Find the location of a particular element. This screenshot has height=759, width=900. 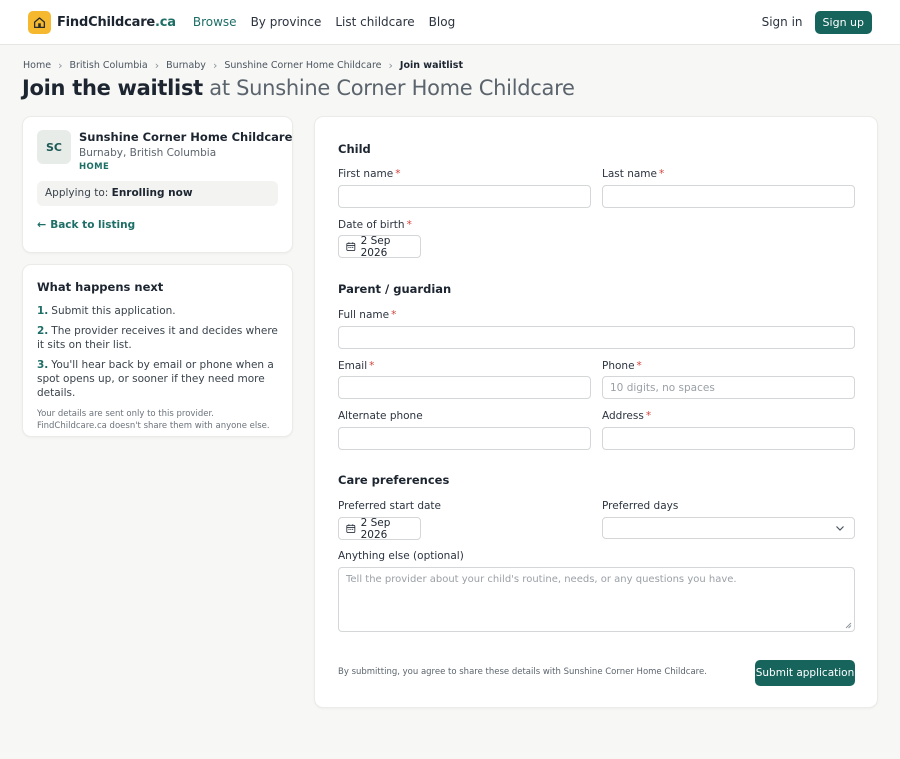

page-title-strong: Join the waitlist is located at coordinates (112, 88).